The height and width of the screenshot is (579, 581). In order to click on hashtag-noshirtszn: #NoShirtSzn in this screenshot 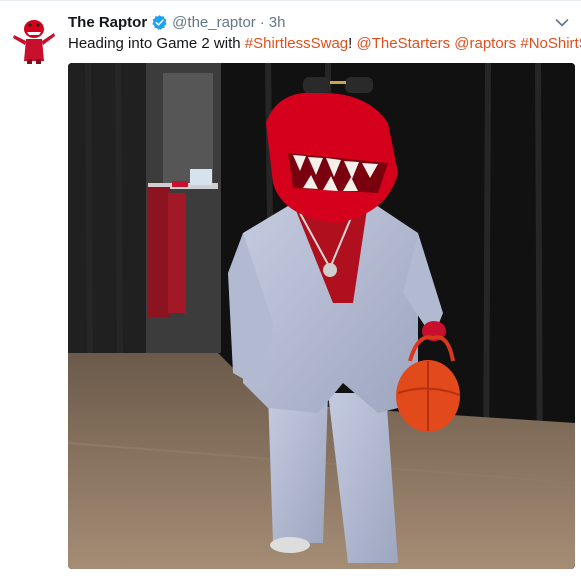, I will do `click(550, 43)`.